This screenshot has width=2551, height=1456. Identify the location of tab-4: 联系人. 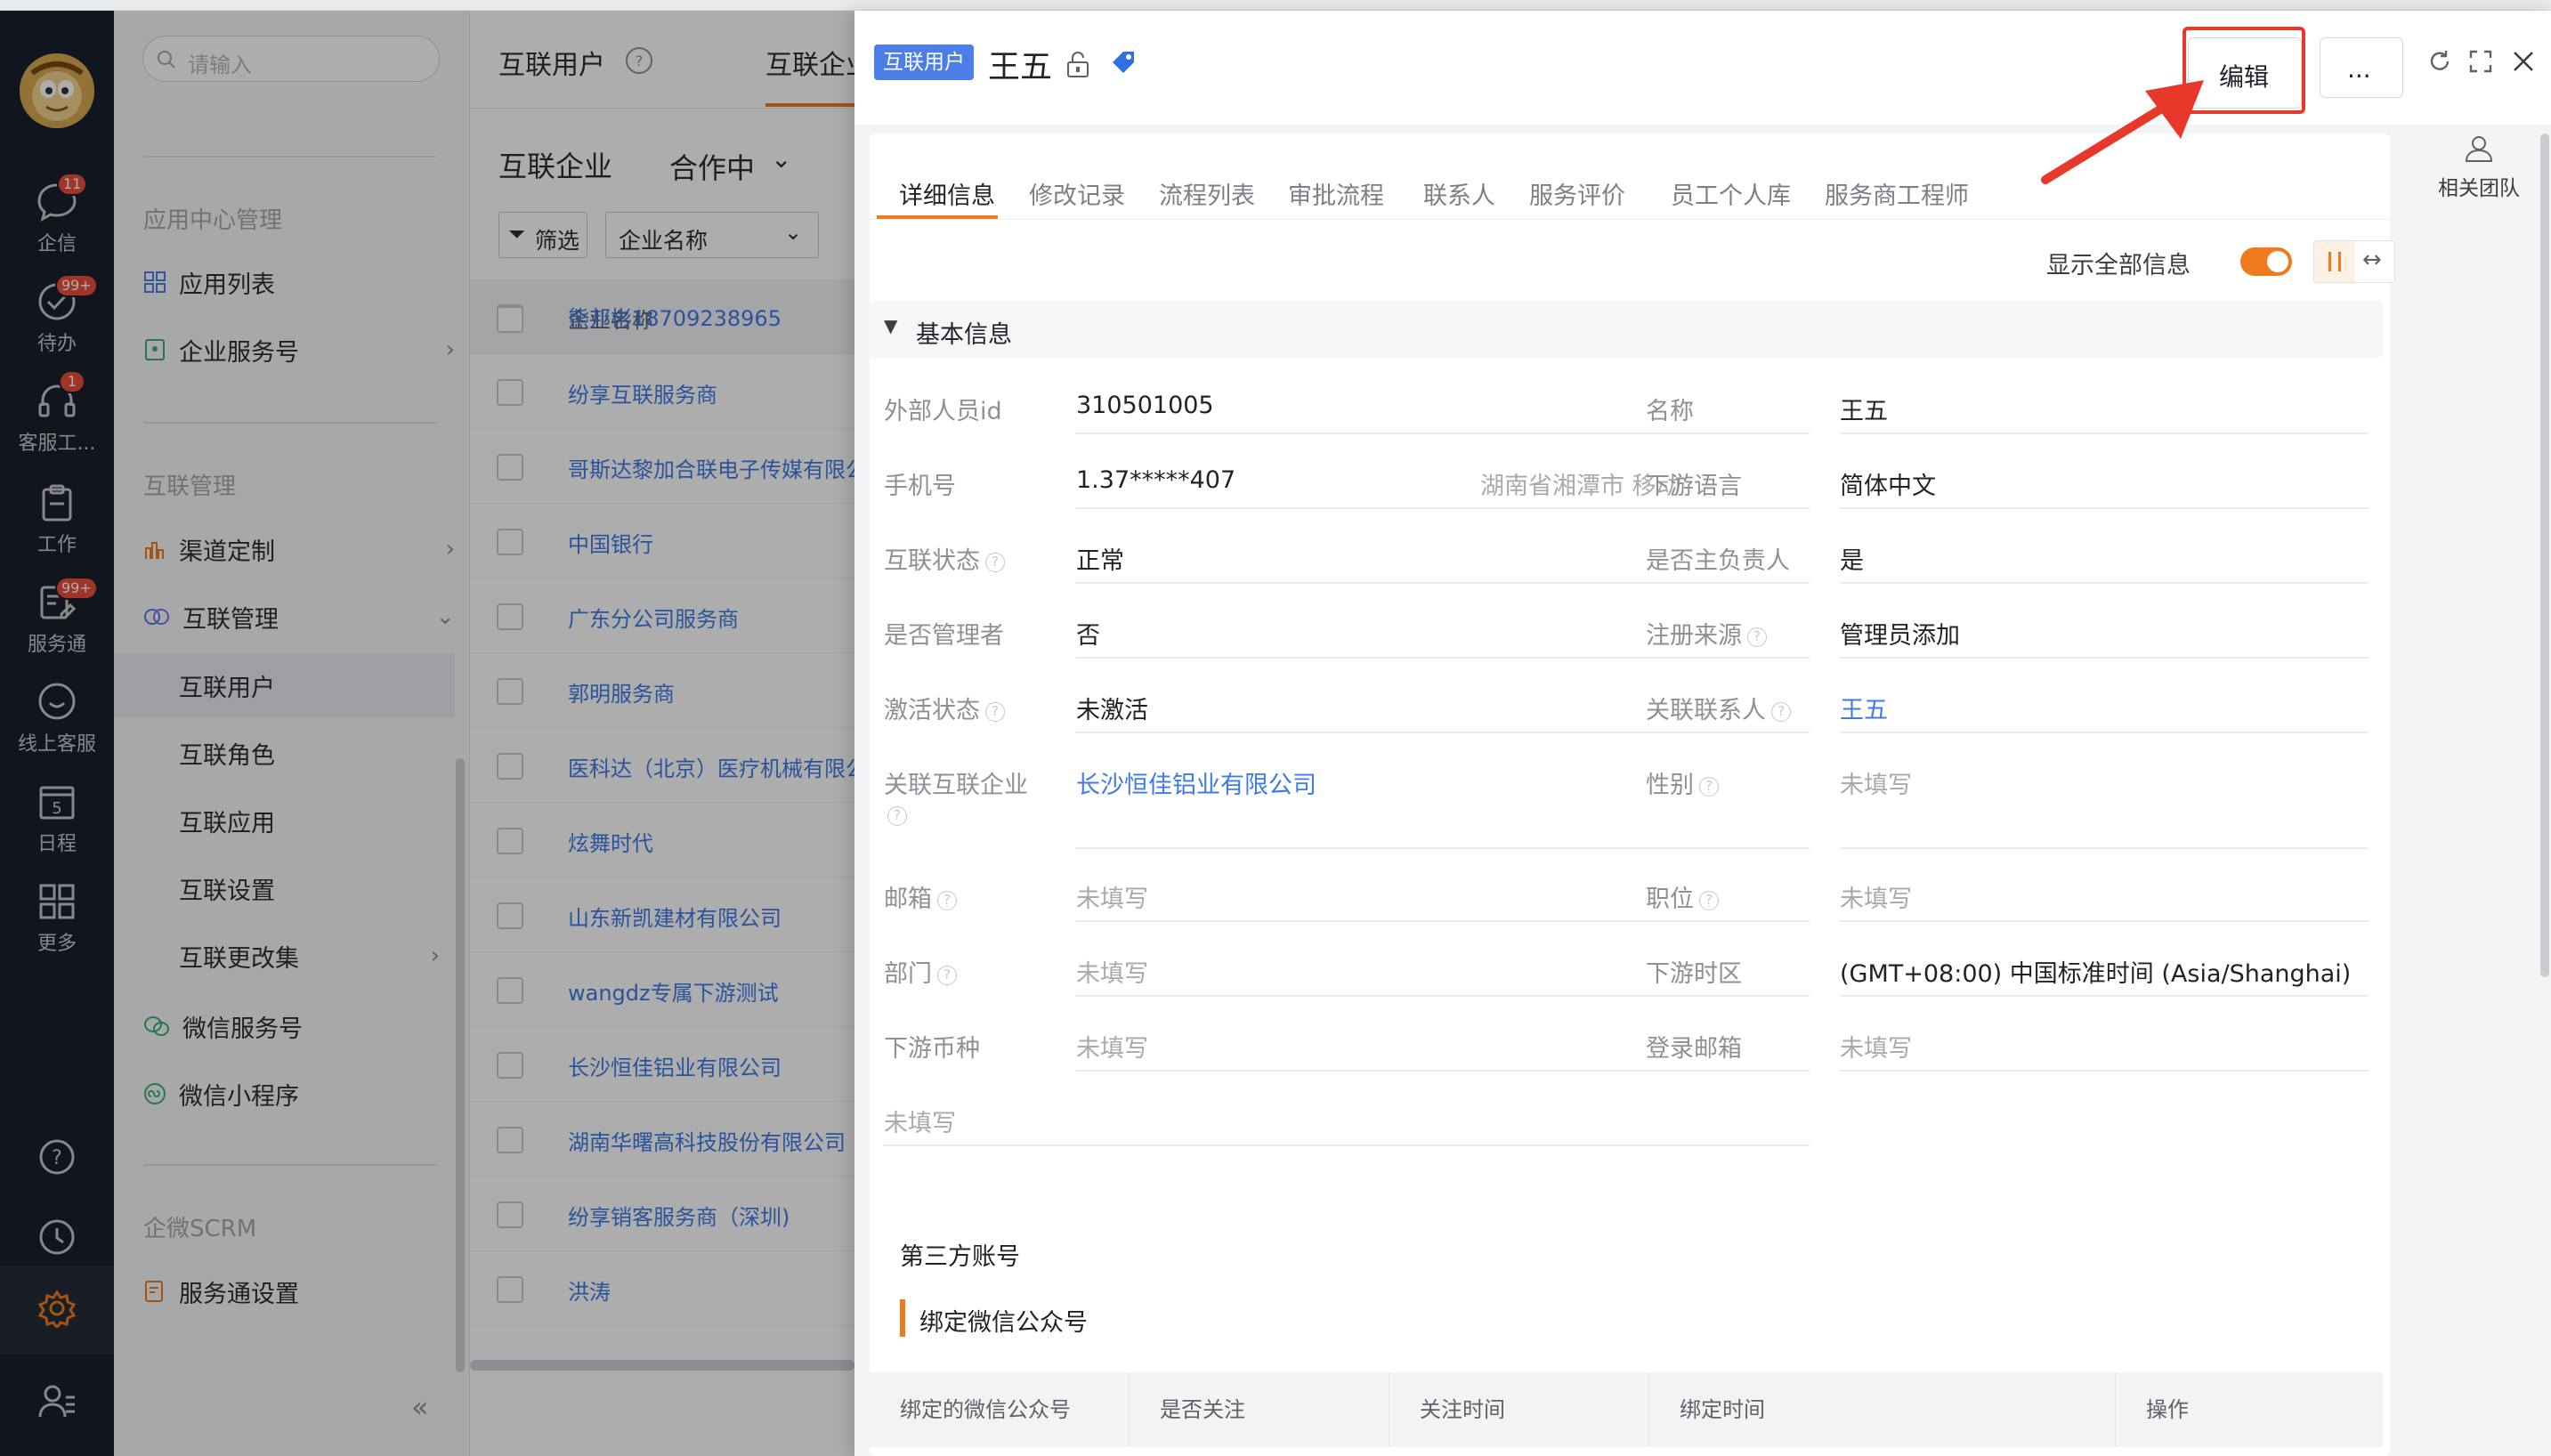
(1459, 193).